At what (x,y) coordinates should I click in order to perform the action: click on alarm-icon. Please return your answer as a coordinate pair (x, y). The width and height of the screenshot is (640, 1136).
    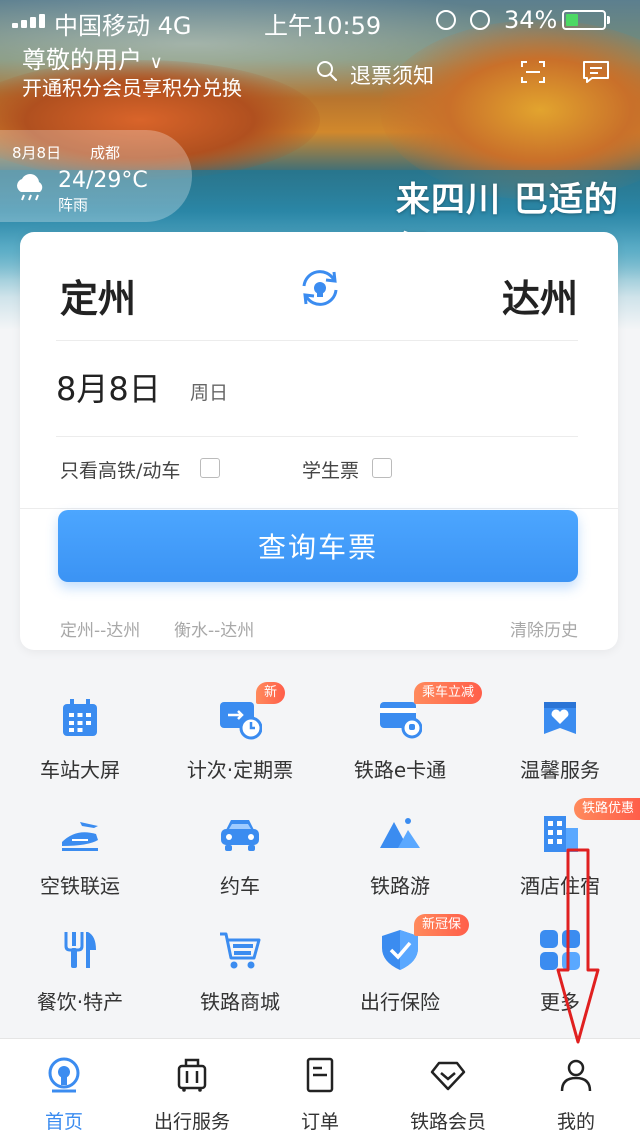
    Looking at the image, I should click on (480, 20).